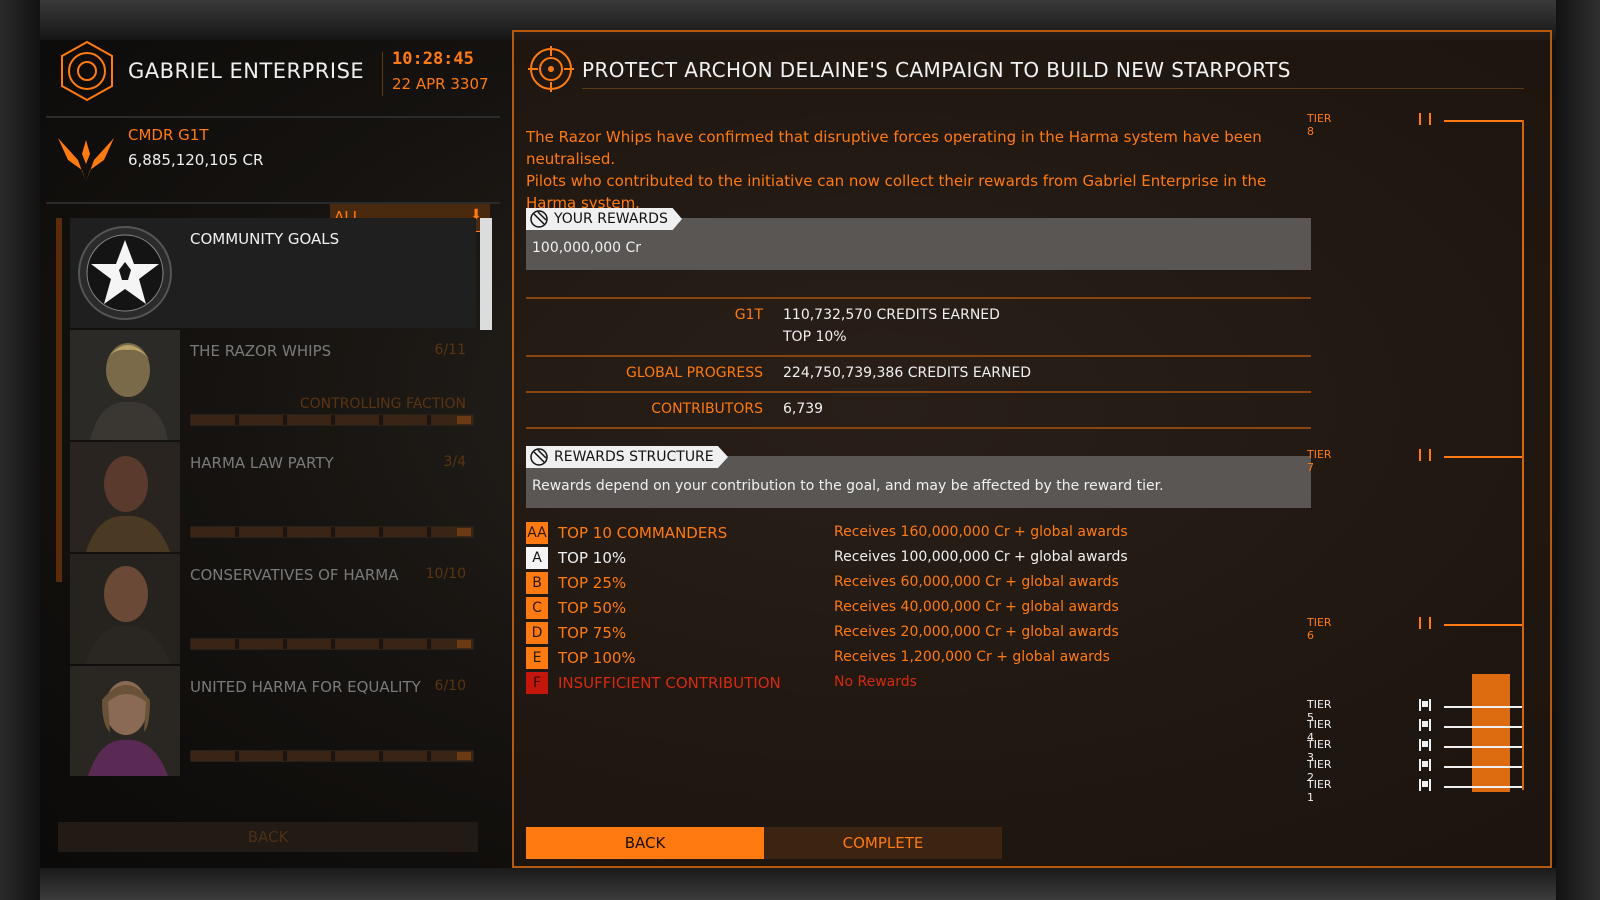  I want to click on player-rank: TOP 10%, so click(815, 337).